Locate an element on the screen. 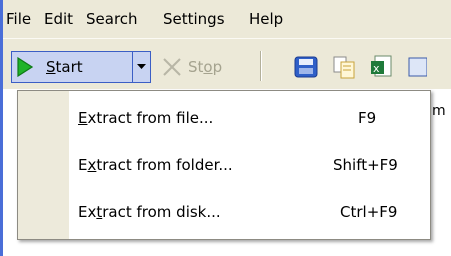  menu-item-shortcut: Ctrl+F9 is located at coordinates (369, 212).